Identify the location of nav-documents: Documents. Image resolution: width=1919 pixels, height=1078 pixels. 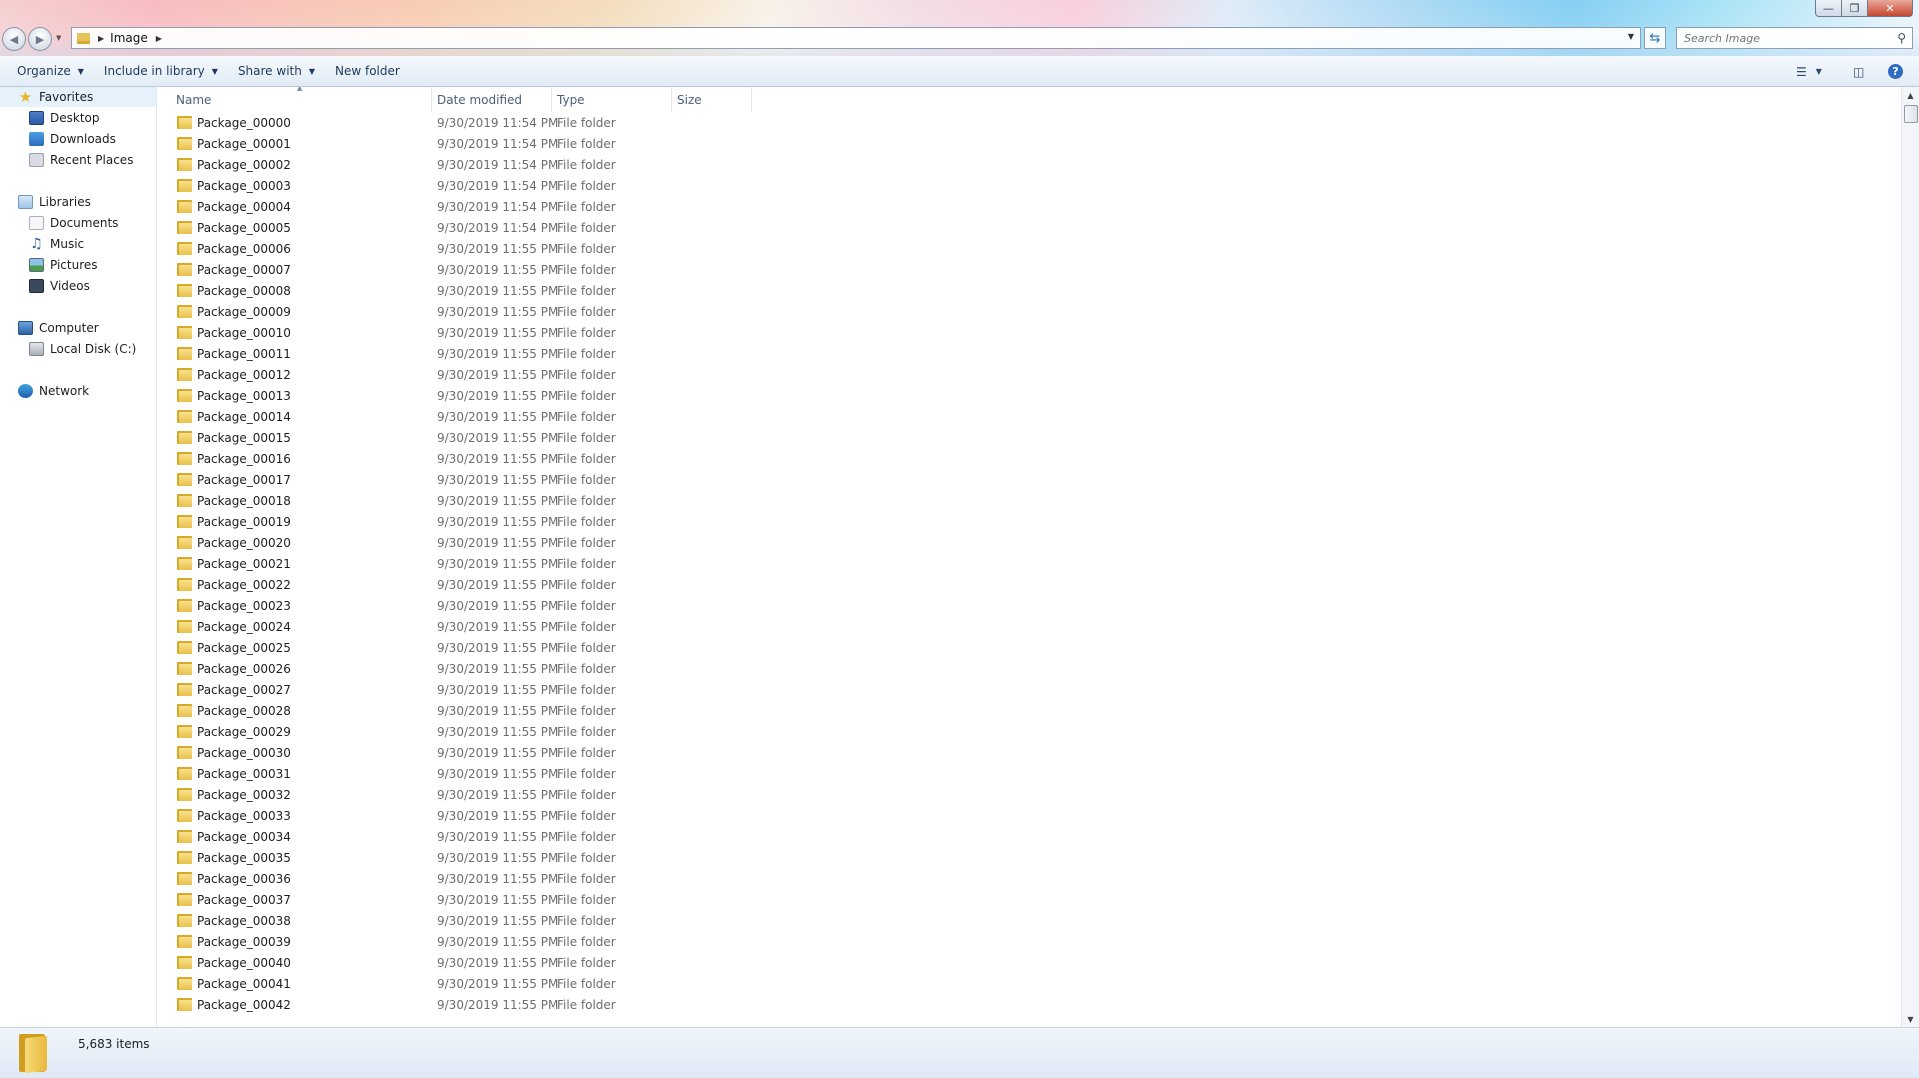
(73, 223).